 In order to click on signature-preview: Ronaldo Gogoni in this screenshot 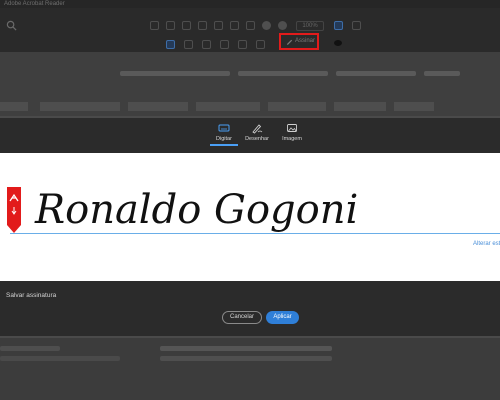, I will do `click(196, 210)`.